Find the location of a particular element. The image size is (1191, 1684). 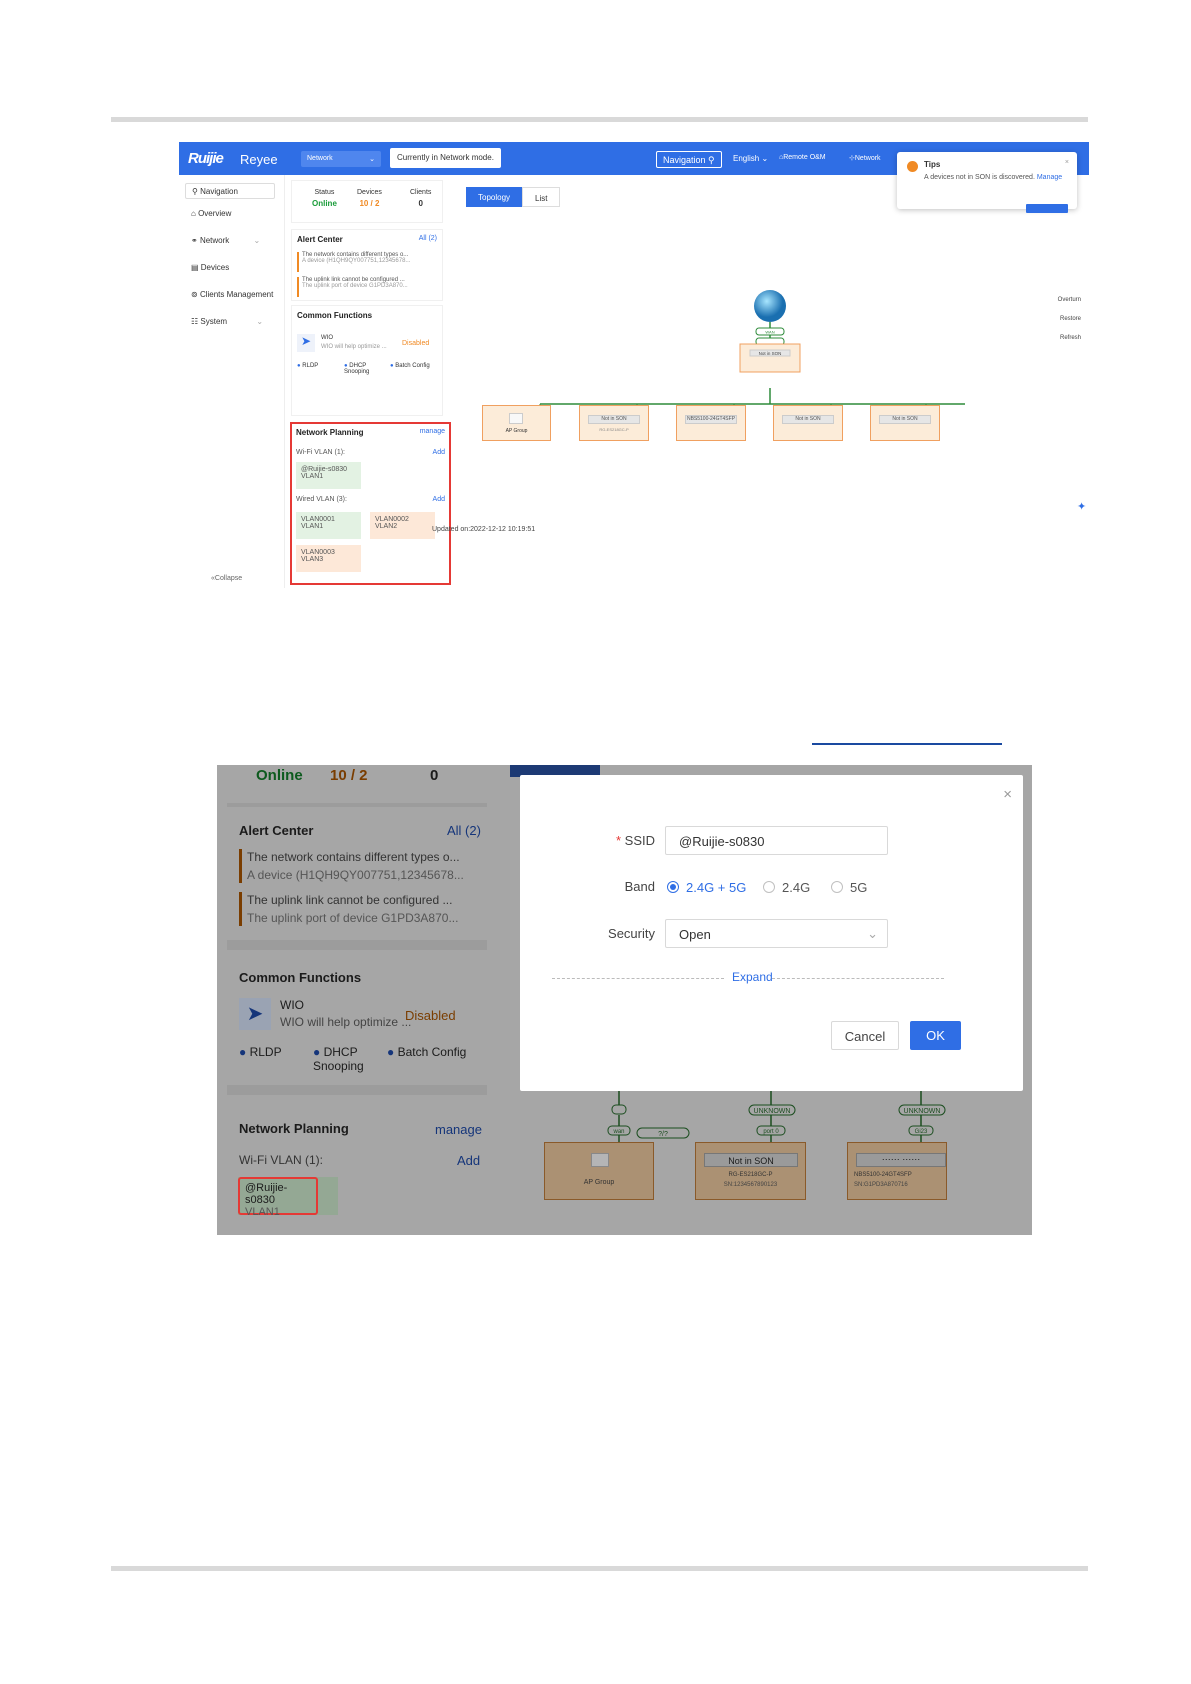

top-rule is located at coordinates (599, 119).